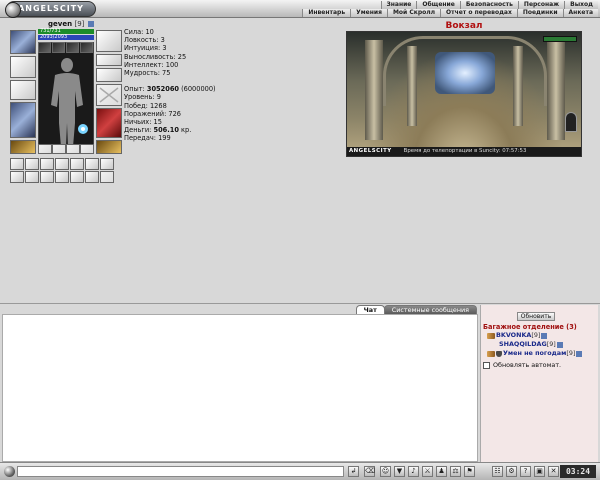 The width and height of the screenshot is (600, 480). What do you see at coordinates (578, 471) in the screenshot?
I see `game-clock: 03:24` at bounding box center [578, 471].